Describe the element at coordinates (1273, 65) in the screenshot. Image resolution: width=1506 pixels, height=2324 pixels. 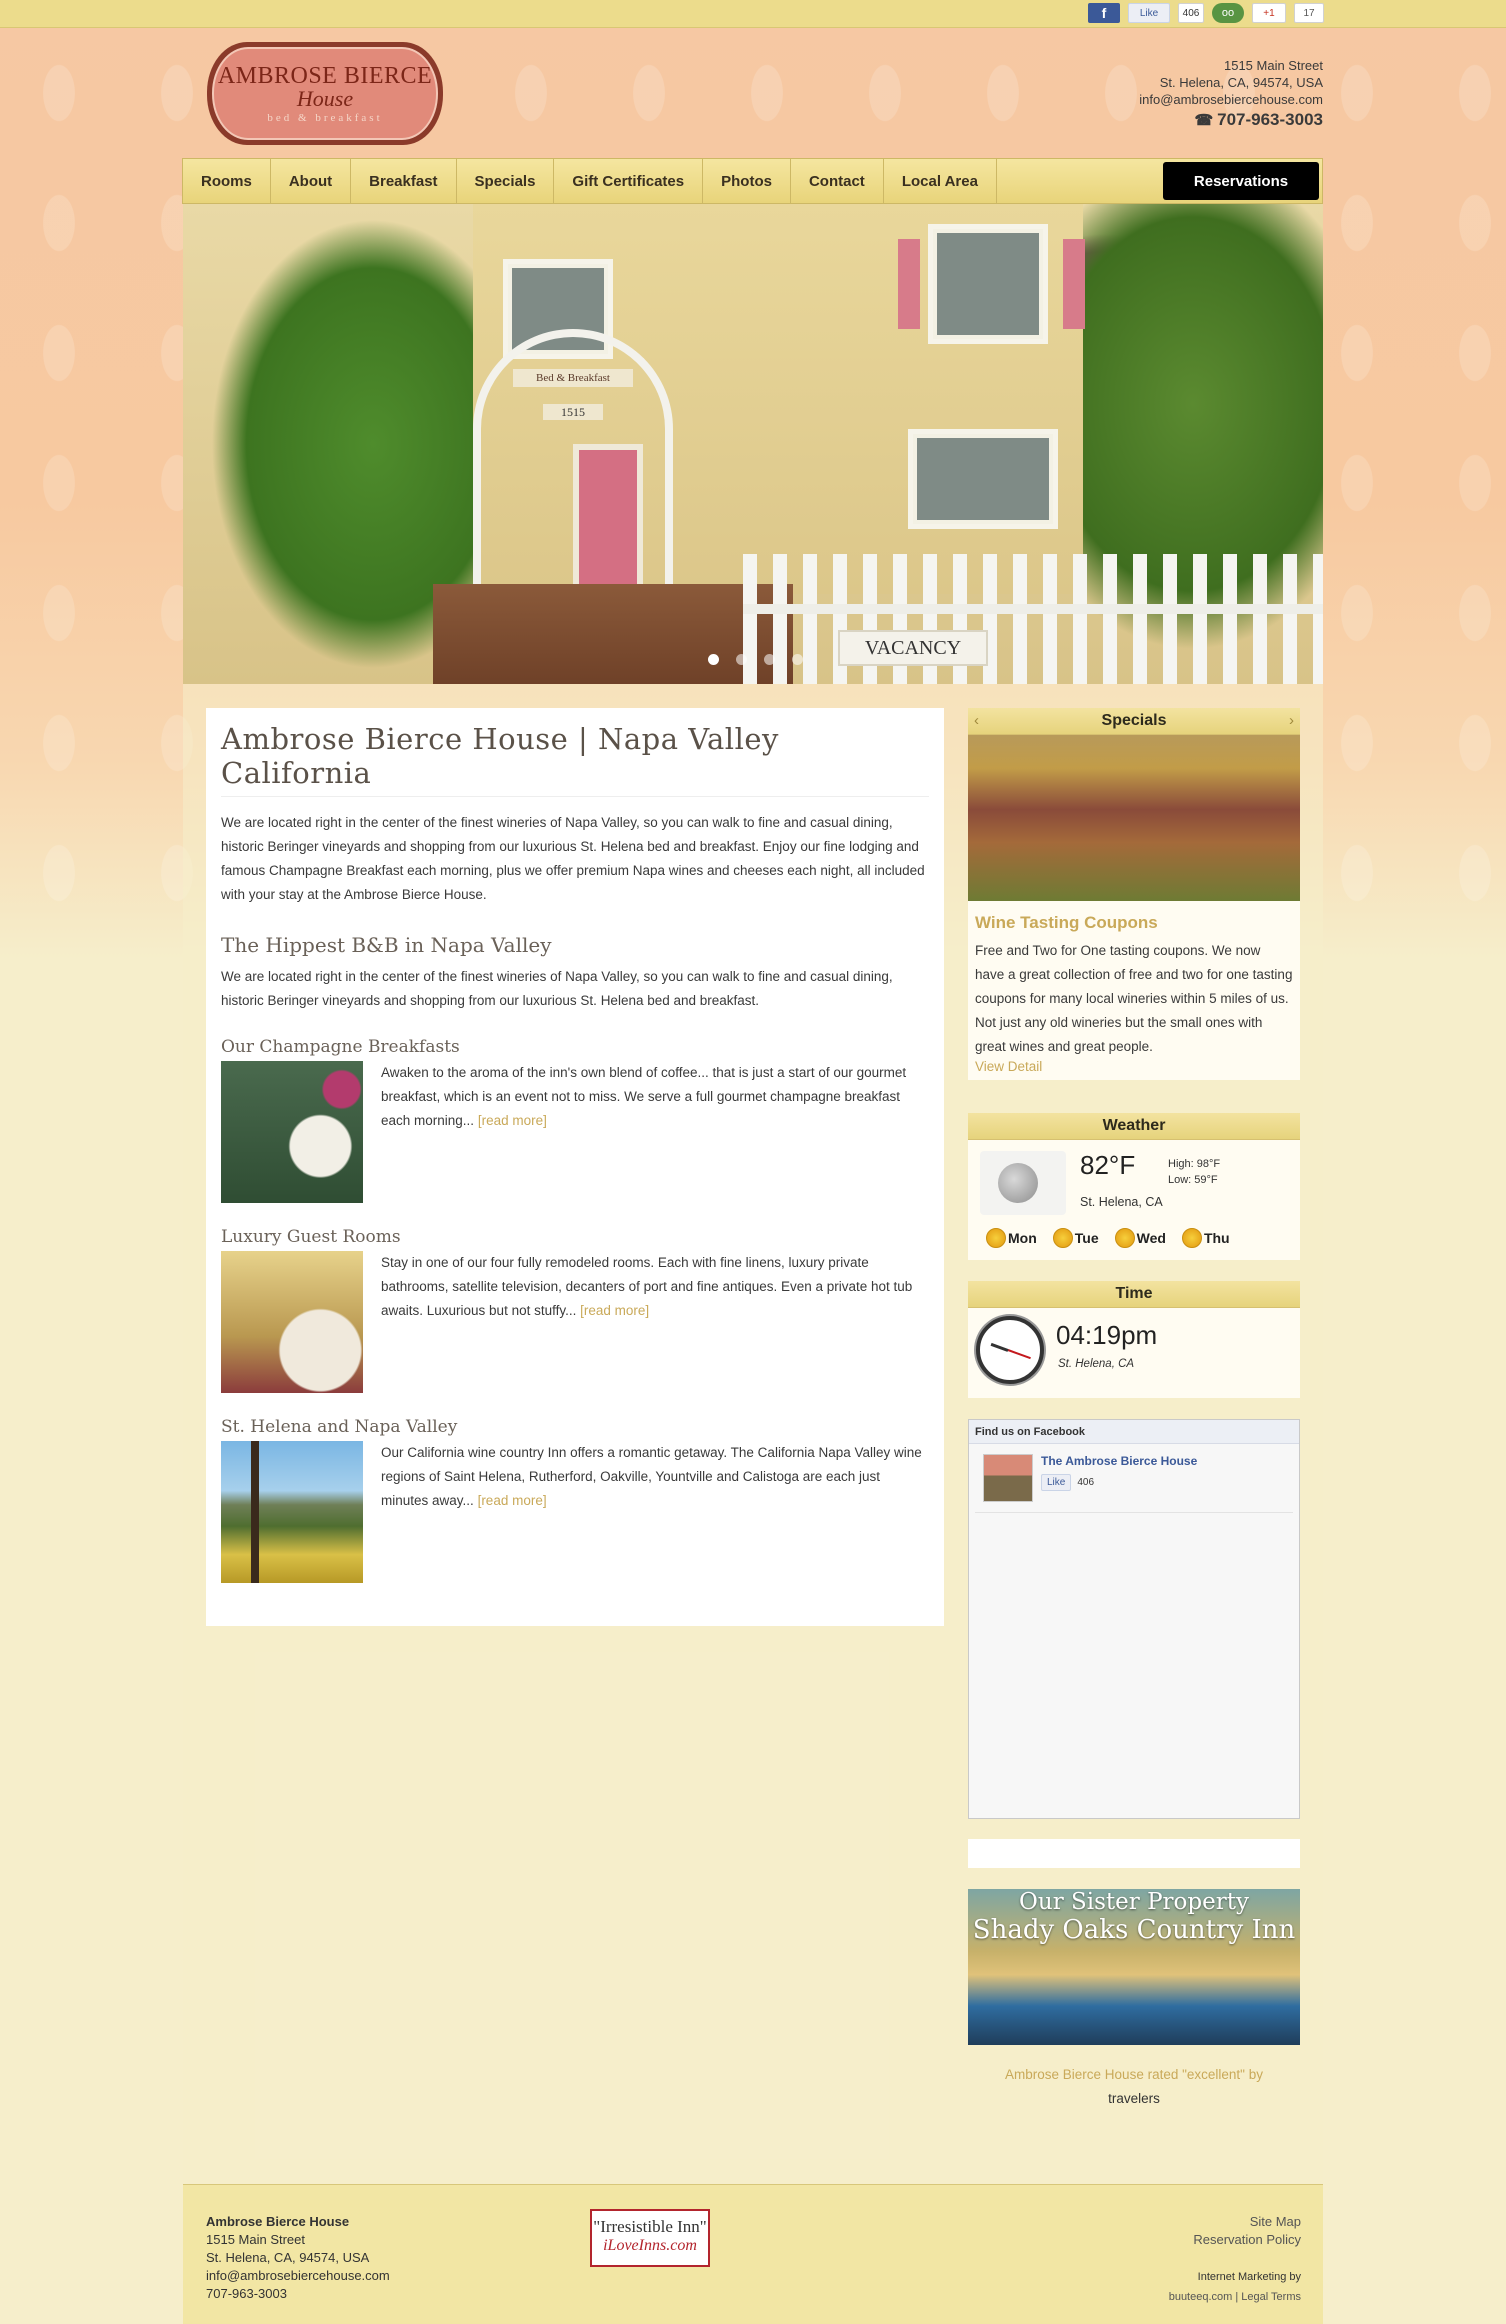
I see `header-address-street: 1515 Main Street` at that location.